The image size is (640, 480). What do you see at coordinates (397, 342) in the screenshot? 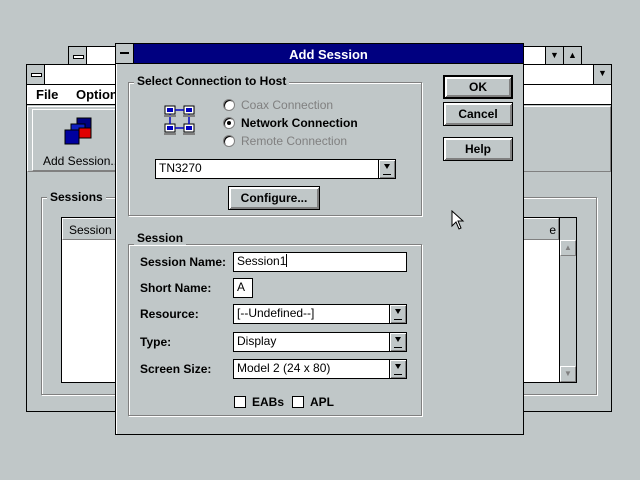
I see `type-dropdown-icon` at bounding box center [397, 342].